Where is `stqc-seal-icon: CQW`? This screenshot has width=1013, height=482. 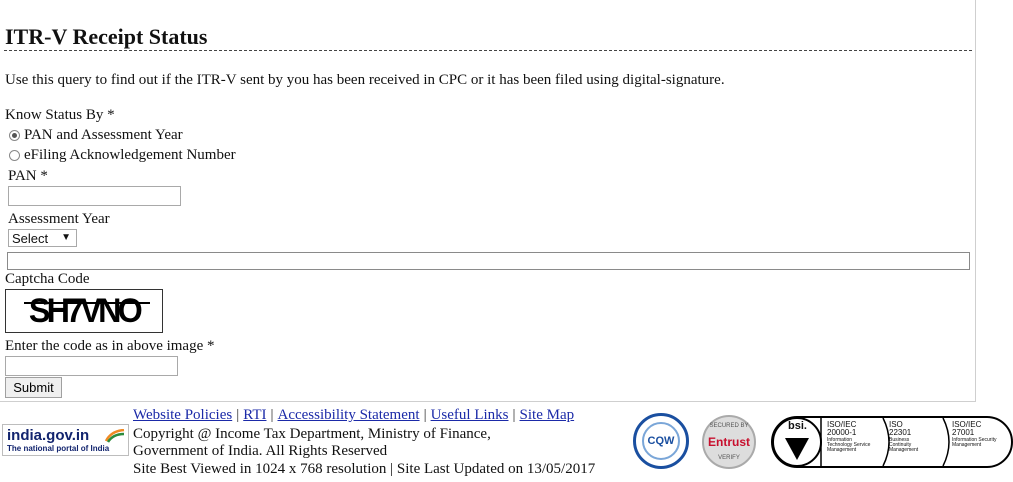 stqc-seal-icon: CQW is located at coordinates (661, 441).